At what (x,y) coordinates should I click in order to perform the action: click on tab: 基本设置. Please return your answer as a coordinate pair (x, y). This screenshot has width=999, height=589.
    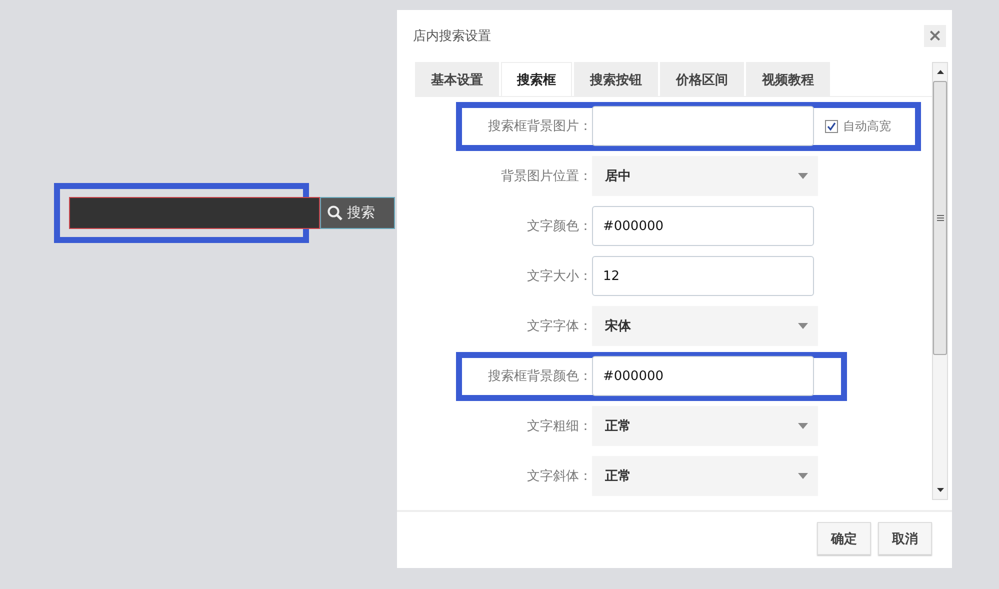
    Looking at the image, I should click on (457, 79).